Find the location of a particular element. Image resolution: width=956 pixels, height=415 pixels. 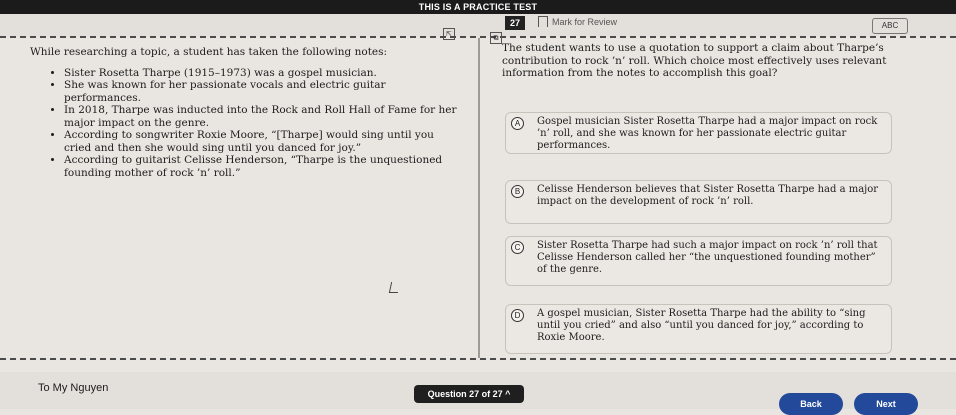

practice-test-banner: THIS IS A PRACTICE TEST is located at coordinates (478, 7).